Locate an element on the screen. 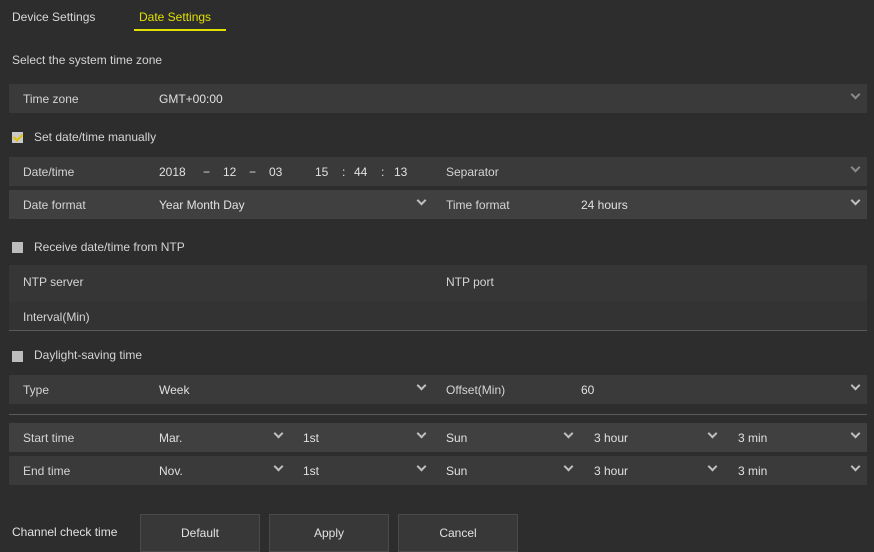  dst-start-row: Start time Mar. 1st Sun 3 hour 3 min is located at coordinates (438, 437).